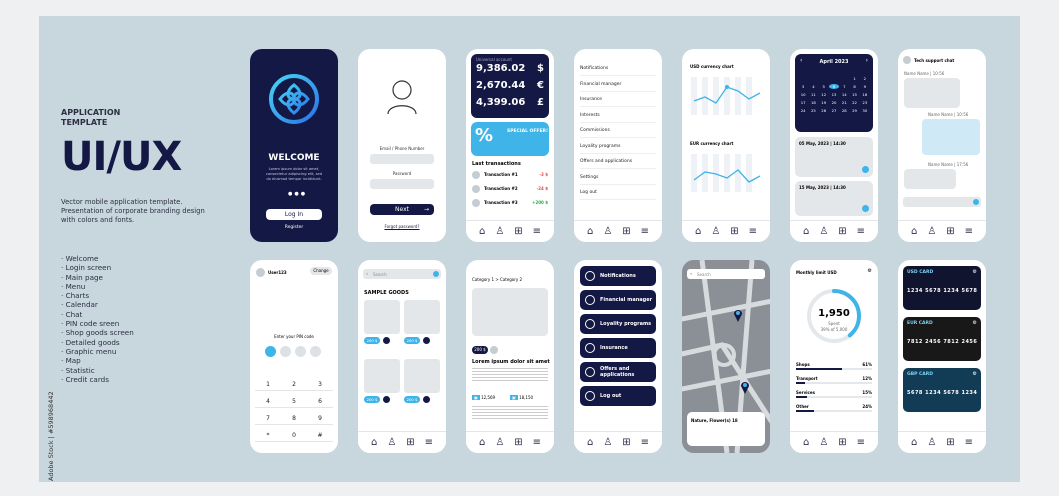  Describe the element at coordinates (865, 102) in the screenshot. I see `calendar-day: 23` at that location.